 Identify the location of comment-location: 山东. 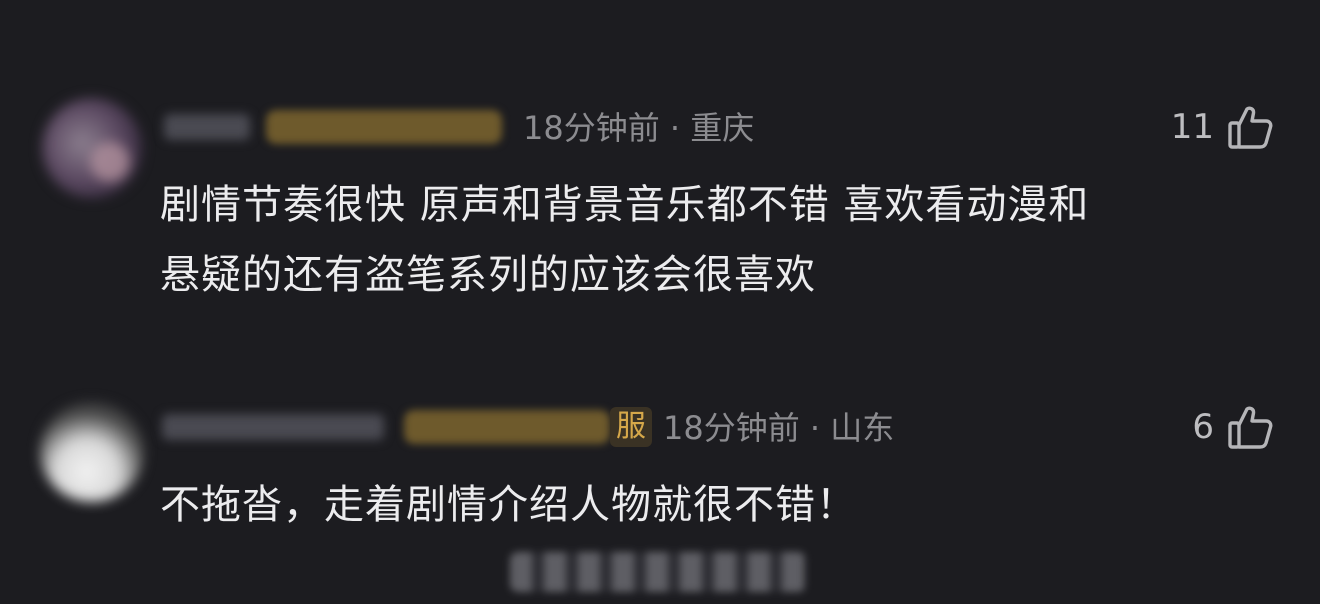
(862, 428).